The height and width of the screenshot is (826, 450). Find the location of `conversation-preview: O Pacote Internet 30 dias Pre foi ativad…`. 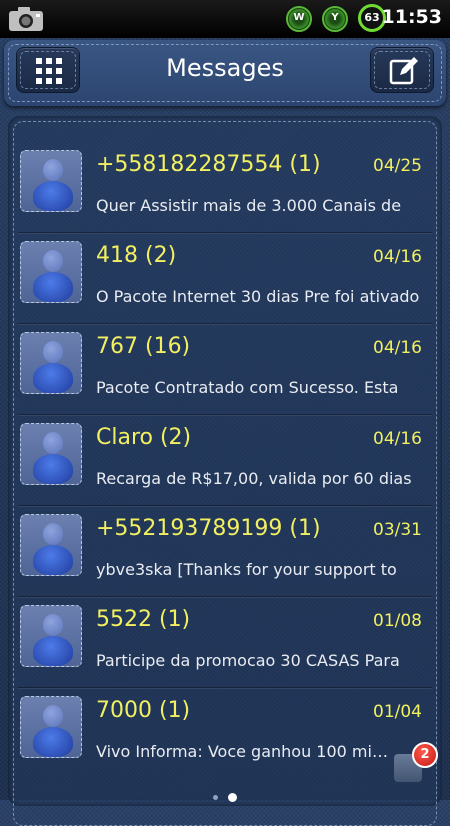

conversation-preview: O Pacote Internet 30 dias Pre foi ativad… is located at coordinates (258, 296).